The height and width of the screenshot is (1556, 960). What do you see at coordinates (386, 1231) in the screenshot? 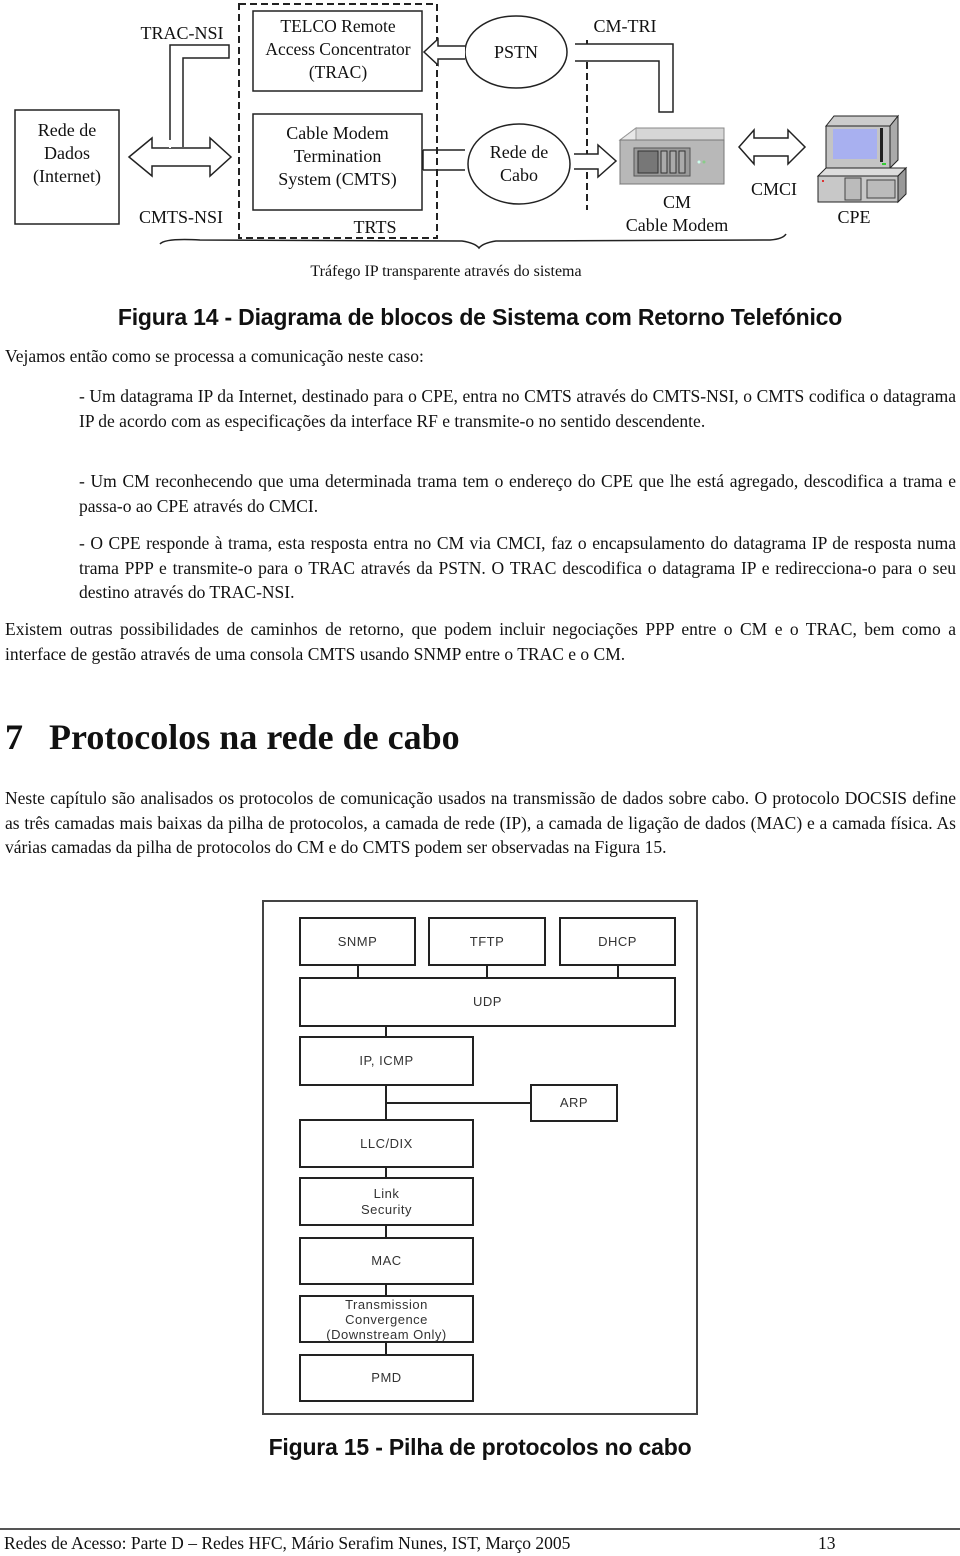
I see `connector-linksec-mac` at bounding box center [386, 1231].